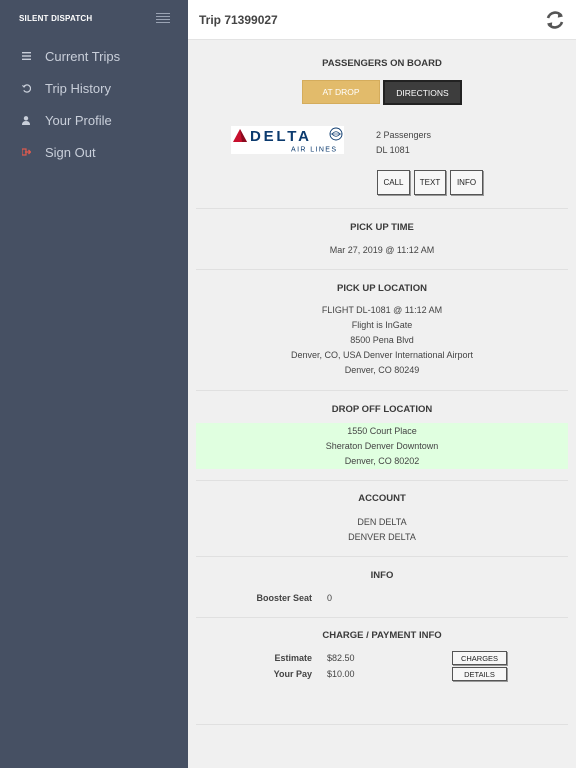  I want to click on info-heading: INFO, so click(382, 575).